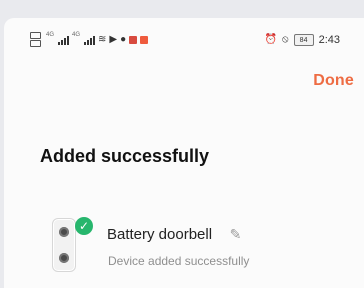 Image resolution: width=364 pixels, height=288 pixels. I want to click on status-right: ⏰ ⦸ 84 2:43, so click(302, 40).